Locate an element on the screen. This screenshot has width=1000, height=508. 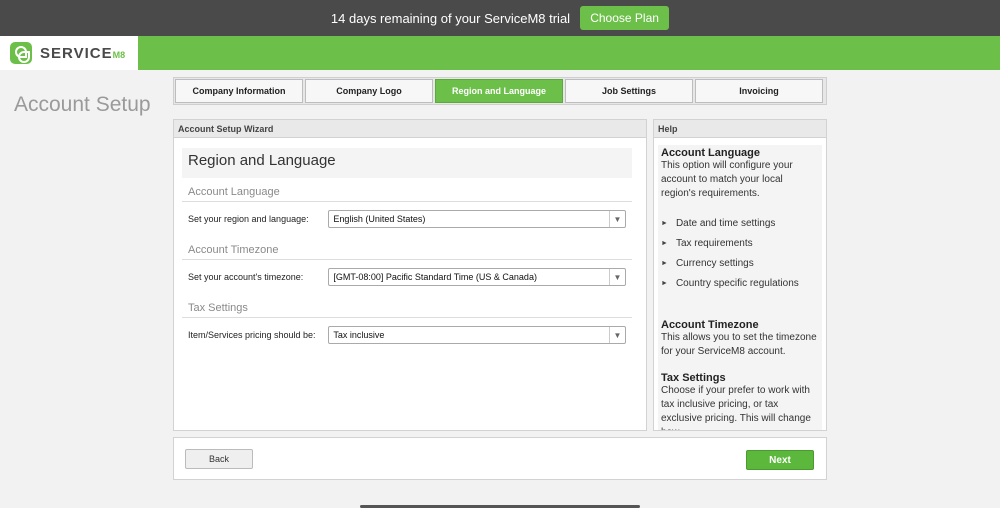
tax-label: Item/Services pricing should be: is located at coordinates (252, 335).